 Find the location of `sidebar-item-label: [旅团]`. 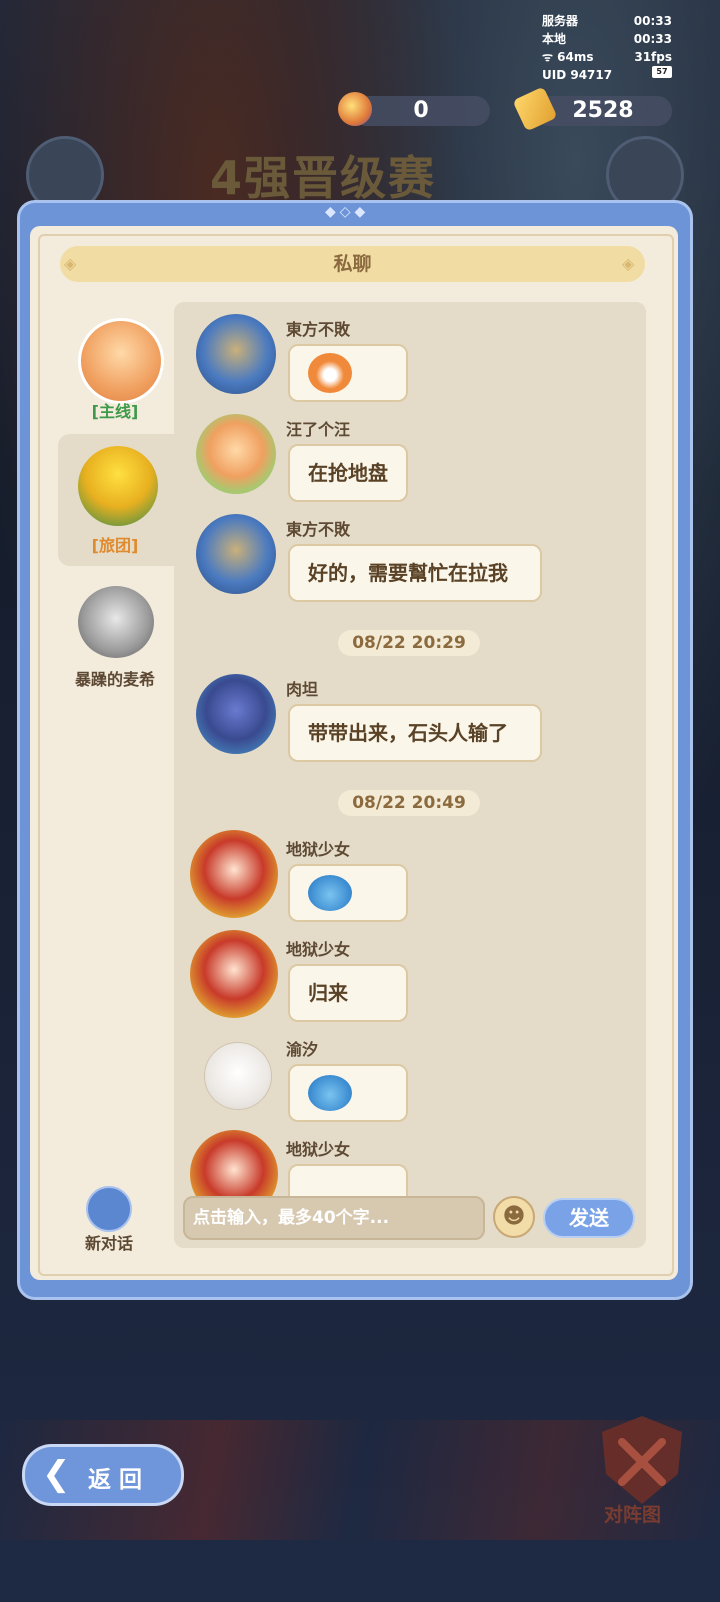

sidebar-item-label: [旅团] is located at coordinates (115, 545).